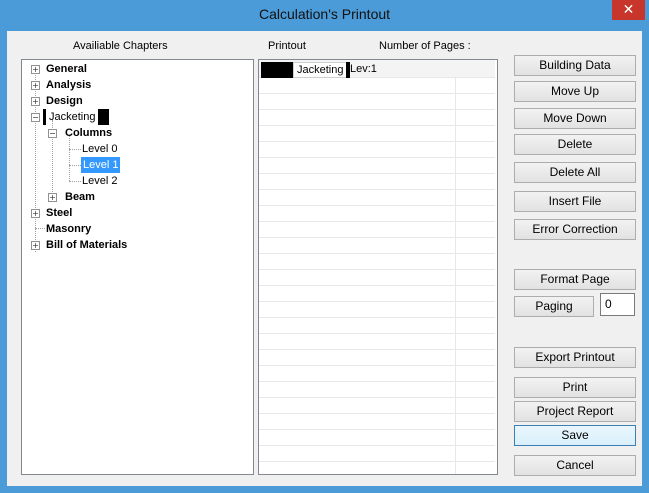 The image size is (649, 493). I want to click on delete-button: Delete, so click(575, 144).